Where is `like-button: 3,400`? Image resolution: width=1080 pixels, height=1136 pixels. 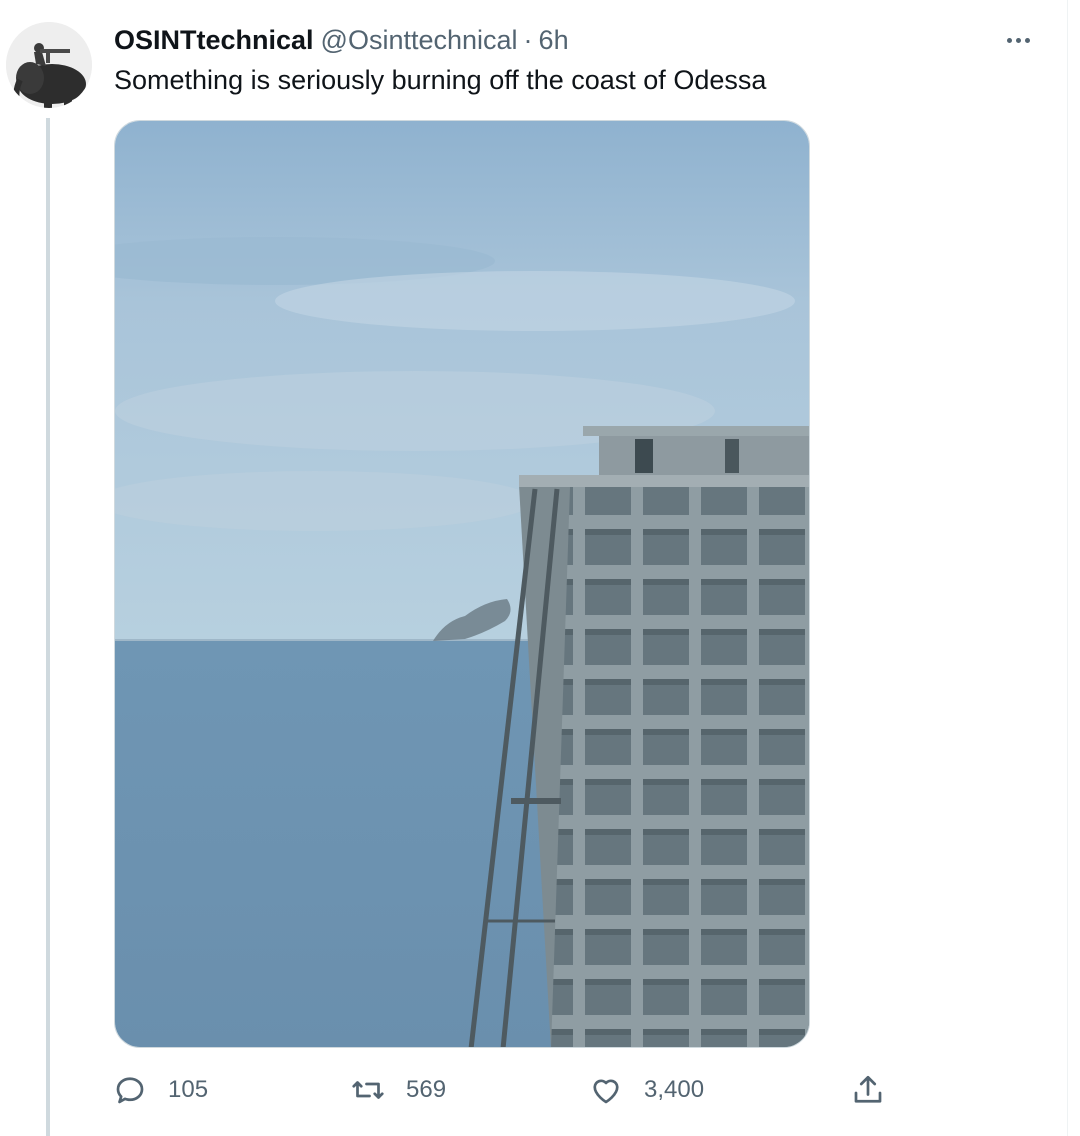
like-button: 3,400 is located at coordinates (646, 1090).